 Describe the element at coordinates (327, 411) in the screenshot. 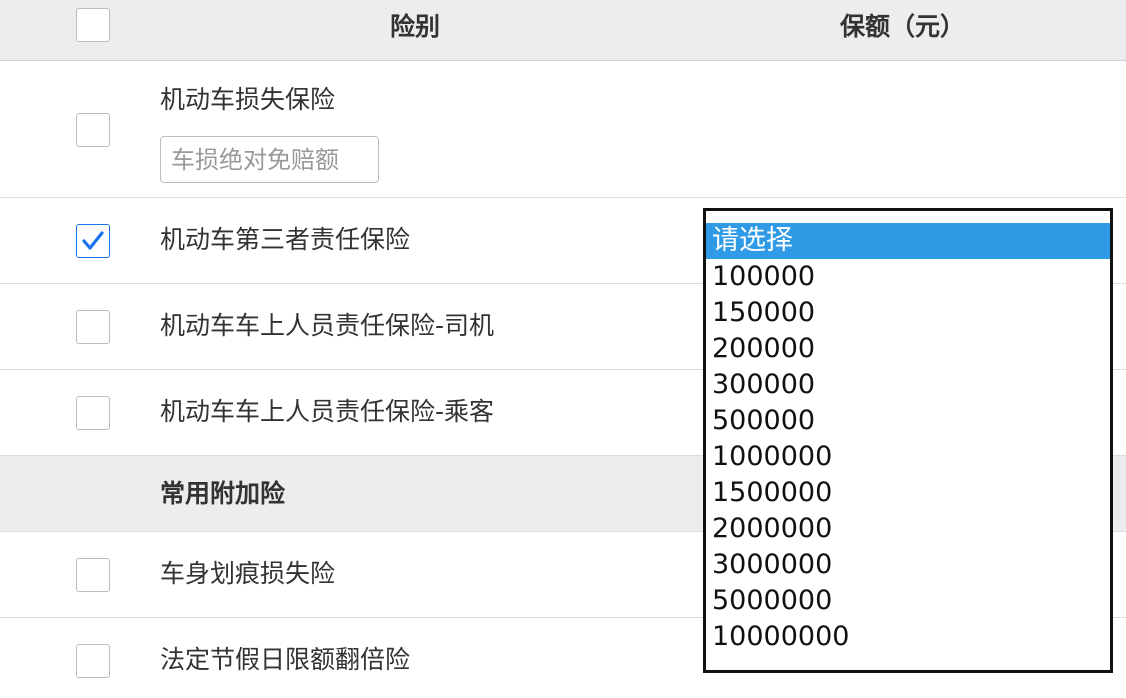

I see `row-label: 机动车车上人员责任保险-乘客` at that location.